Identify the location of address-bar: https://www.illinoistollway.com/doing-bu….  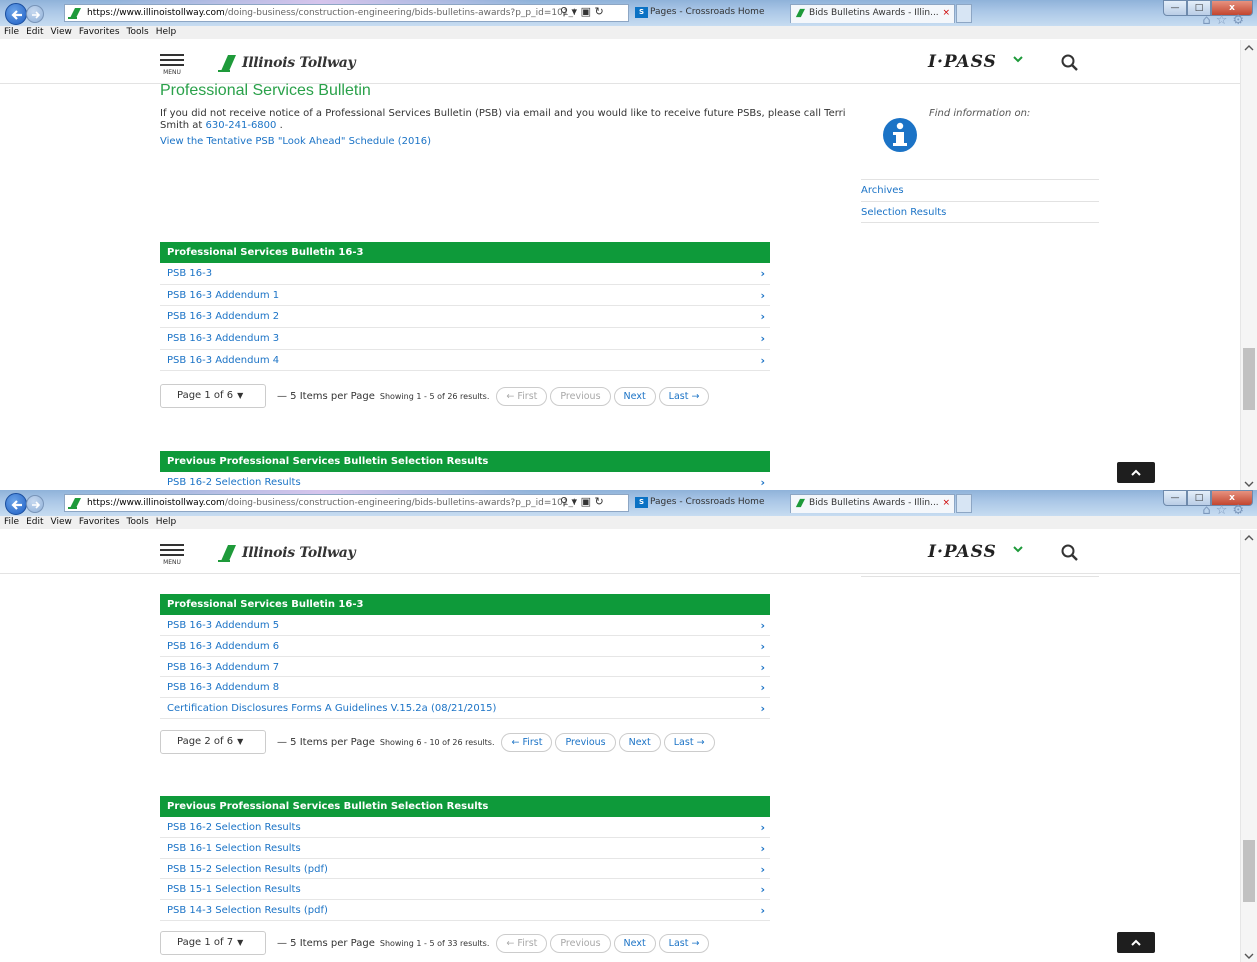
(346, 13).